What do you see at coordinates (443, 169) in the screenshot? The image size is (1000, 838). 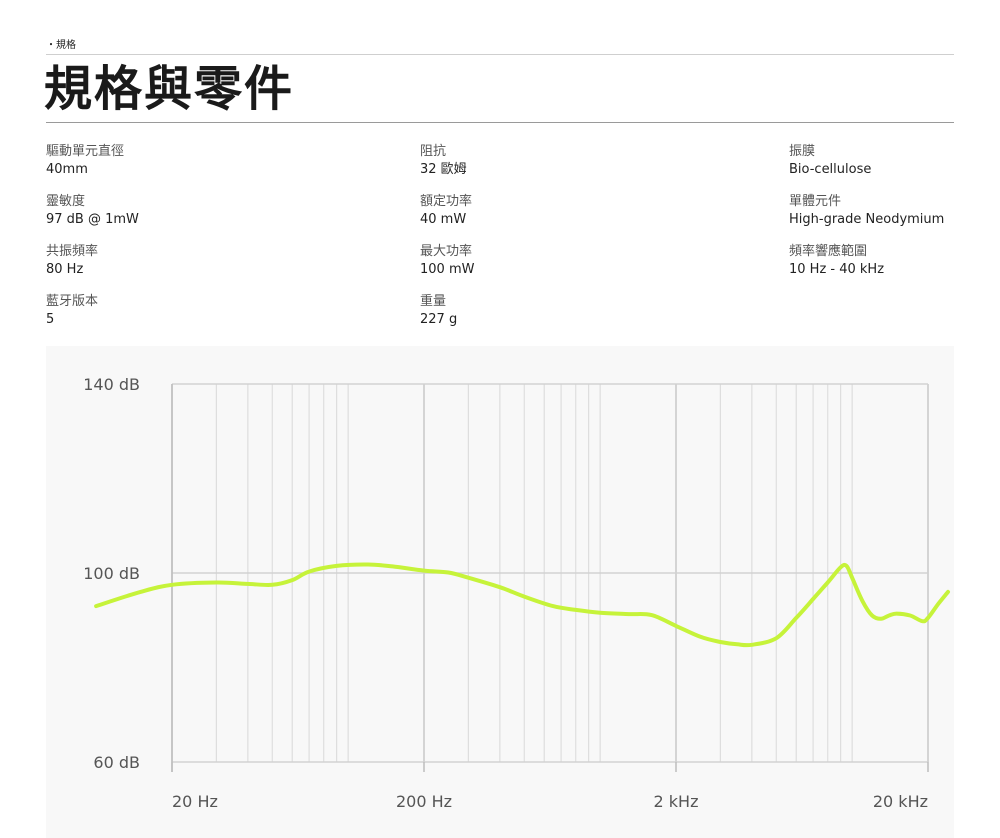 I see `spec-value: 32 歐姆` at bounding box center [443, 169].